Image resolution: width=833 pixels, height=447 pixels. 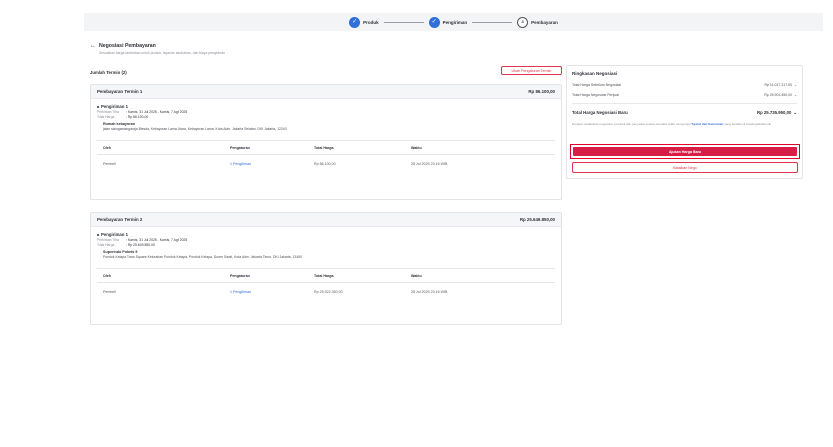 I want to click on term-card-header: Pembayaran Termin 2 Rp 25.649.850,00, so click(x=326, y=220).